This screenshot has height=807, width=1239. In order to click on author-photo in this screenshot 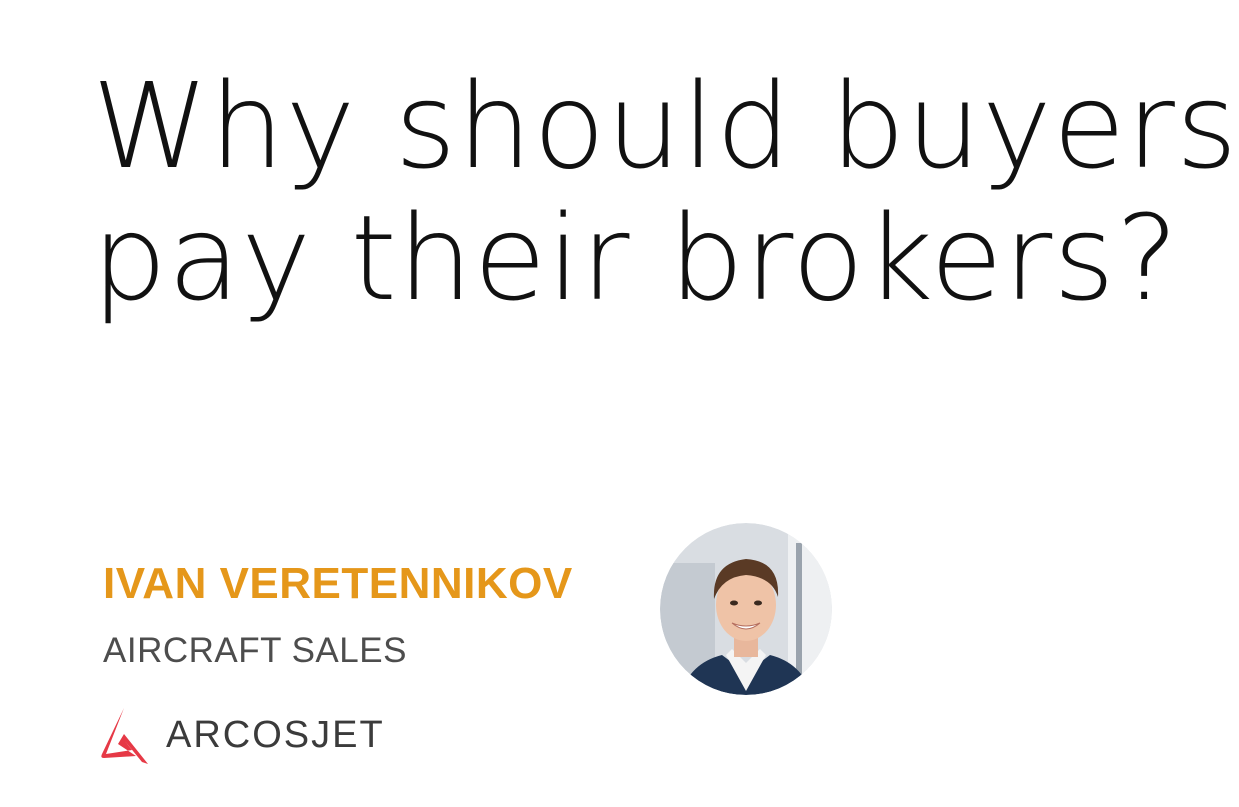, I will do `click(746, 609)`.